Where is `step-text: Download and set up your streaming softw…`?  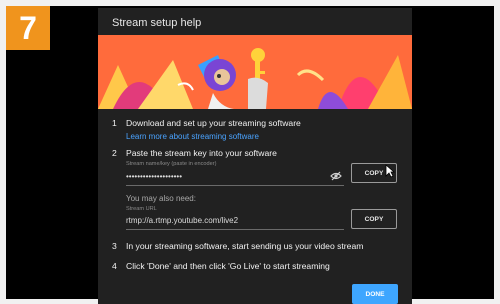
step-text: Download and set up your streaming softw… is located at coordinates (213, 123).